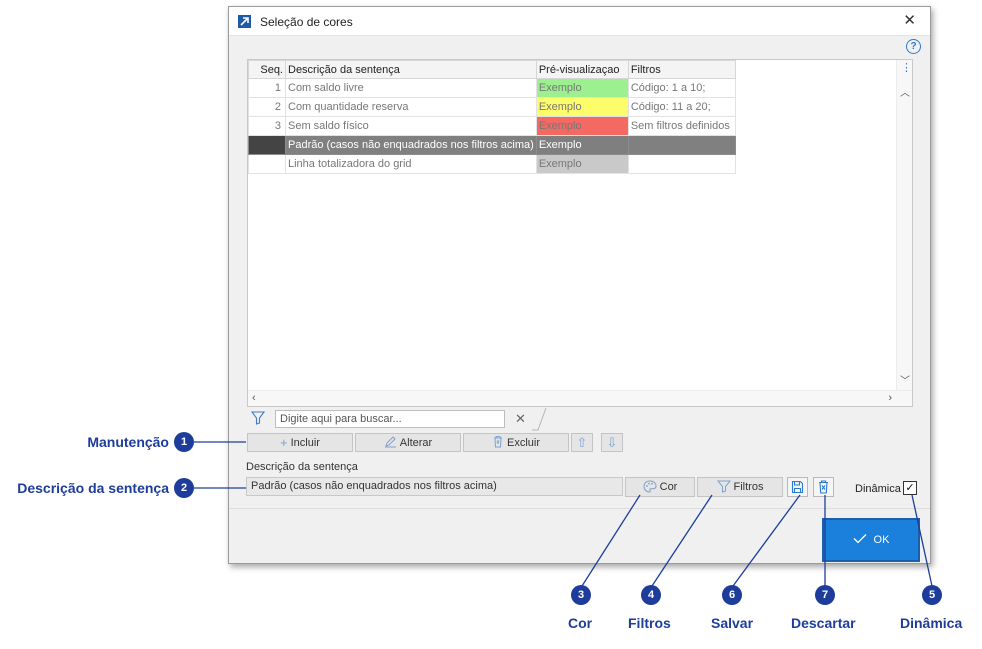 This screenshot has height=649, width=982. What do you see at coordinates (184, 442) in the screenshot?
I see `callout-badge-1: 1` at bounding box center [184, 442].